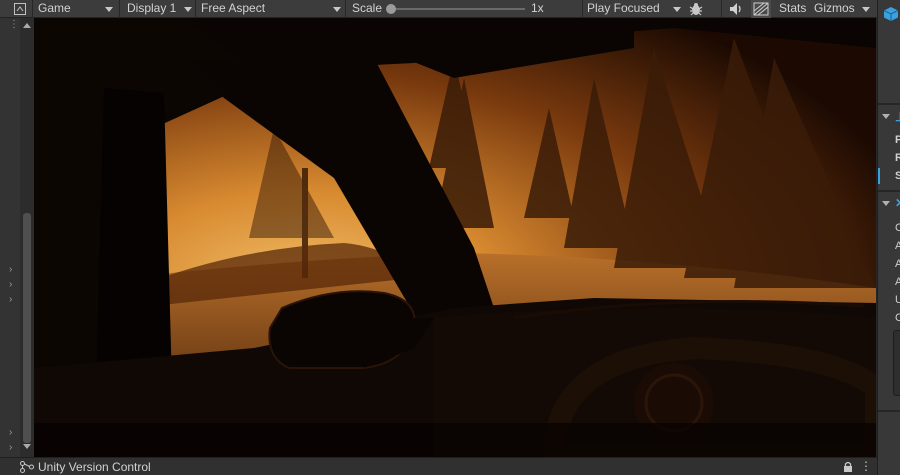 The image size is (900, 475). Describe the element at coordinates (897, 176) in the screenshot. I see `inspector-row-label: S` at that location.